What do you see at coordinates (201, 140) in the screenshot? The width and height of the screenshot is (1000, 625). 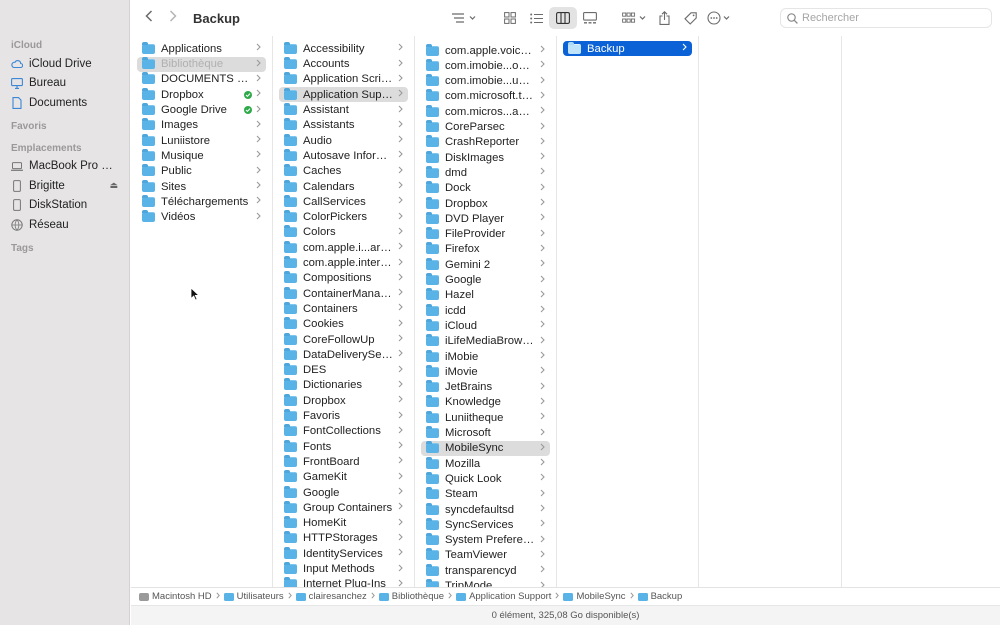 I see `folder-row: Luniistore` at bounding box center [201, 140].